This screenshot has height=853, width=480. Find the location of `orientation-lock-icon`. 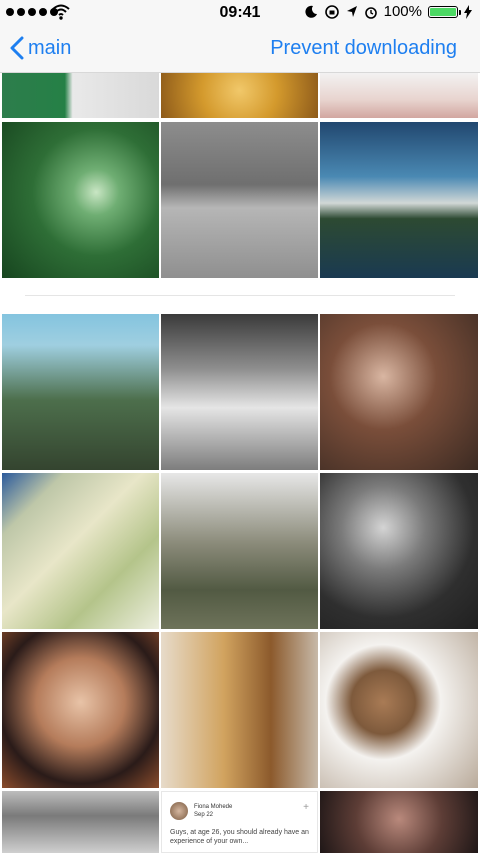

orientation-lock-icon is located at coordinates (331, 11).